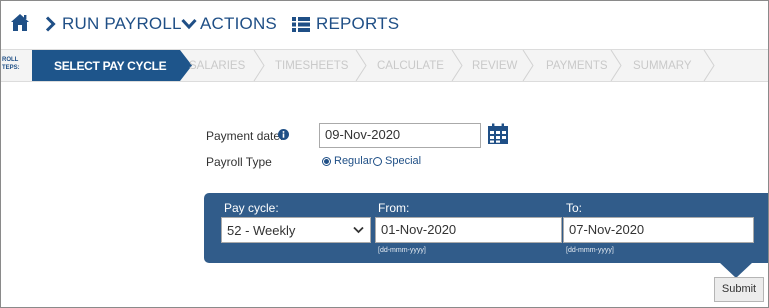  I want to click on payroll-type-special-radio: Special, so click(397, 161).